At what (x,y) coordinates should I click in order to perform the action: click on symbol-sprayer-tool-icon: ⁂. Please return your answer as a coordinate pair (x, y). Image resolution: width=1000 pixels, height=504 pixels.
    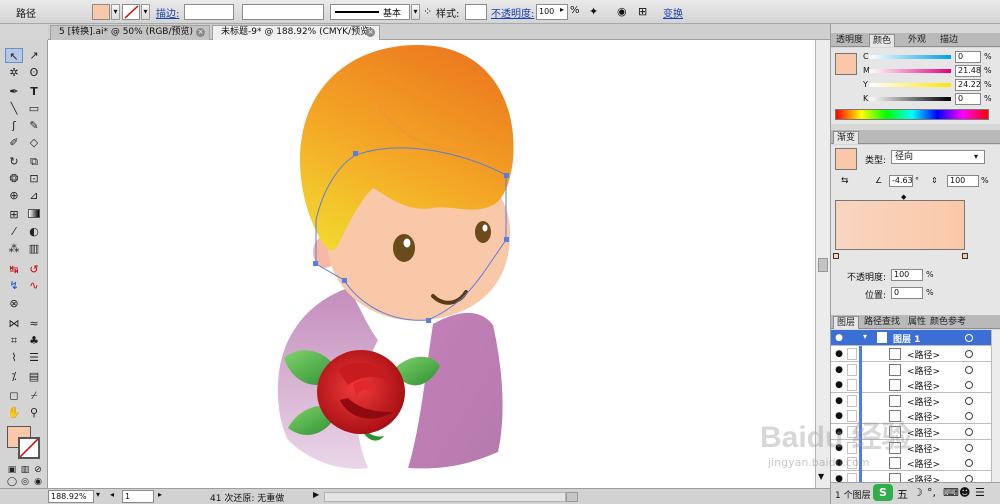
    Looking at the image, I should click on (14, 248).